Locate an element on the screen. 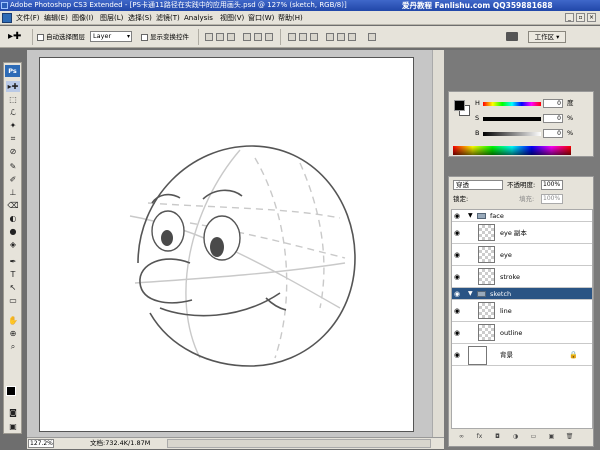 This screenshot has width=600, height=450. ps-menu-icon is located at coordinates (7, 18).